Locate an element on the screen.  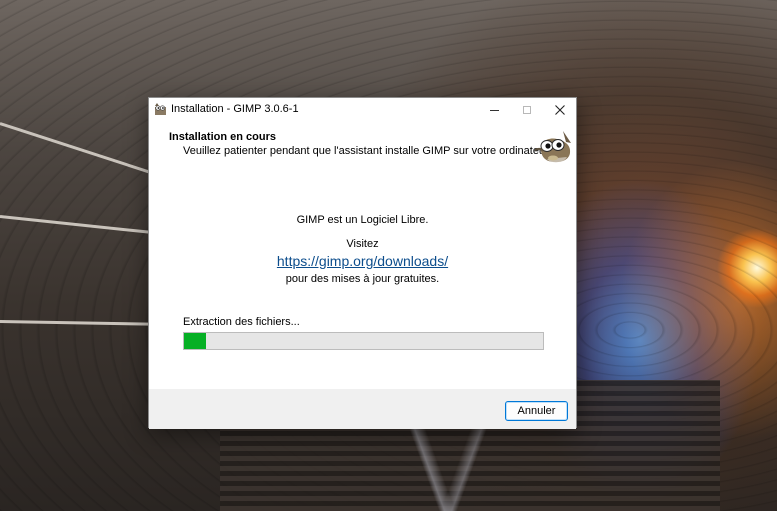
minimize-icon is located at coordinates (494, 110).